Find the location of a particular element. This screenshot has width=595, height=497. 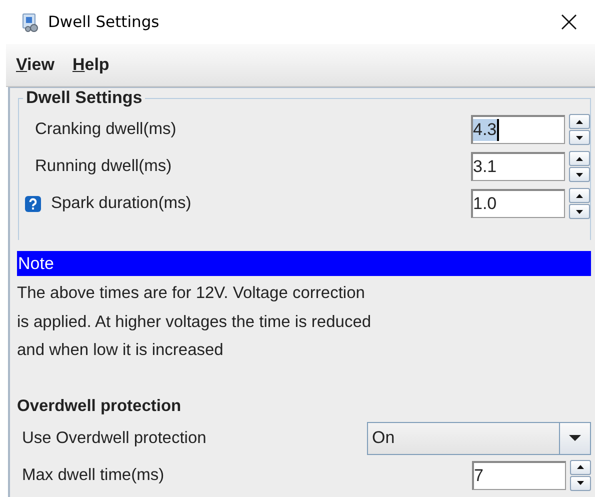

dropdown: On is located at coordinates (479, 438).